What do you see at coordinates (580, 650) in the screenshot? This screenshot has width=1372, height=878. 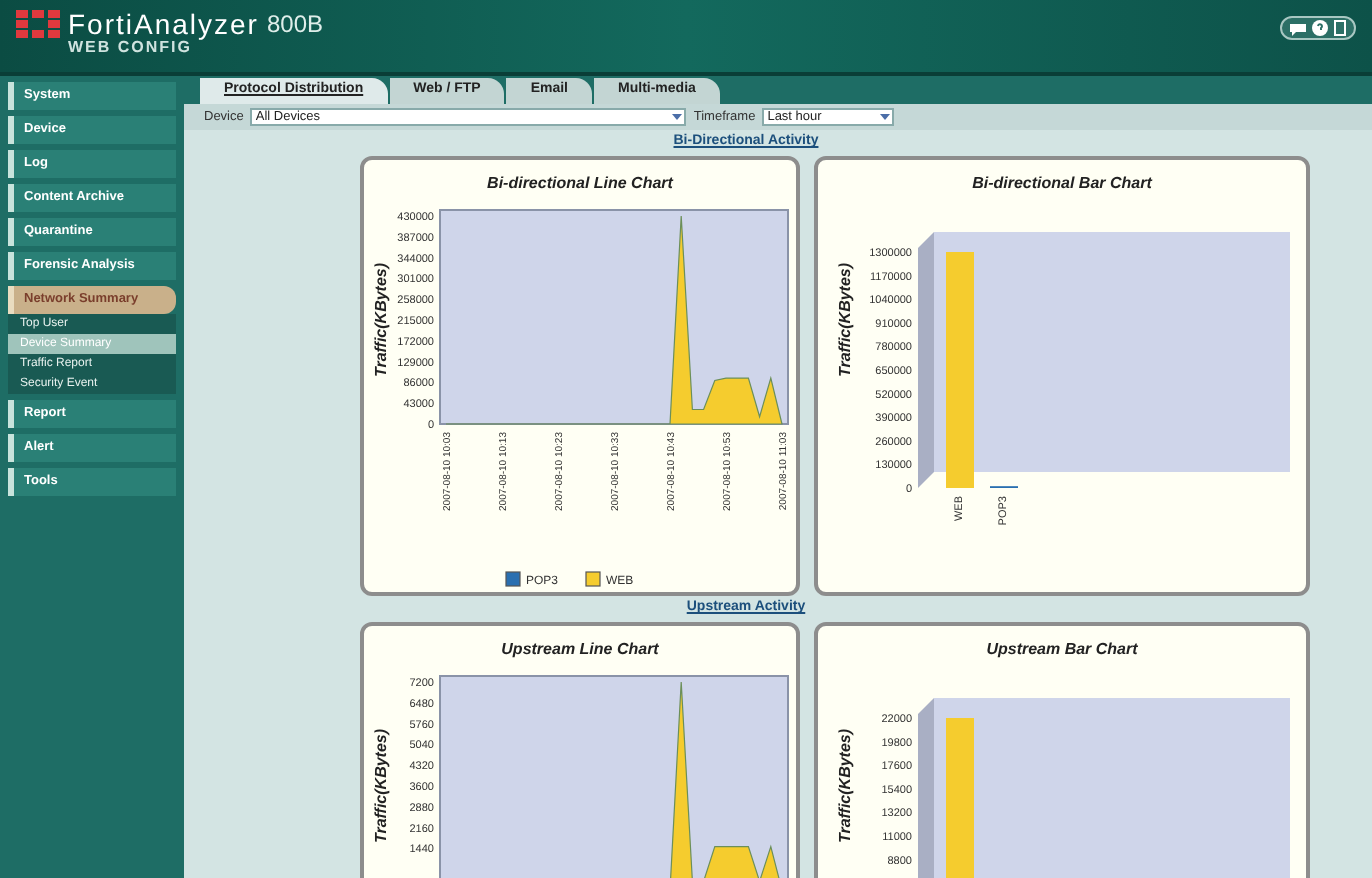 I see `chart-title: Upstream Line Chart` at bounding box center [580, 650].